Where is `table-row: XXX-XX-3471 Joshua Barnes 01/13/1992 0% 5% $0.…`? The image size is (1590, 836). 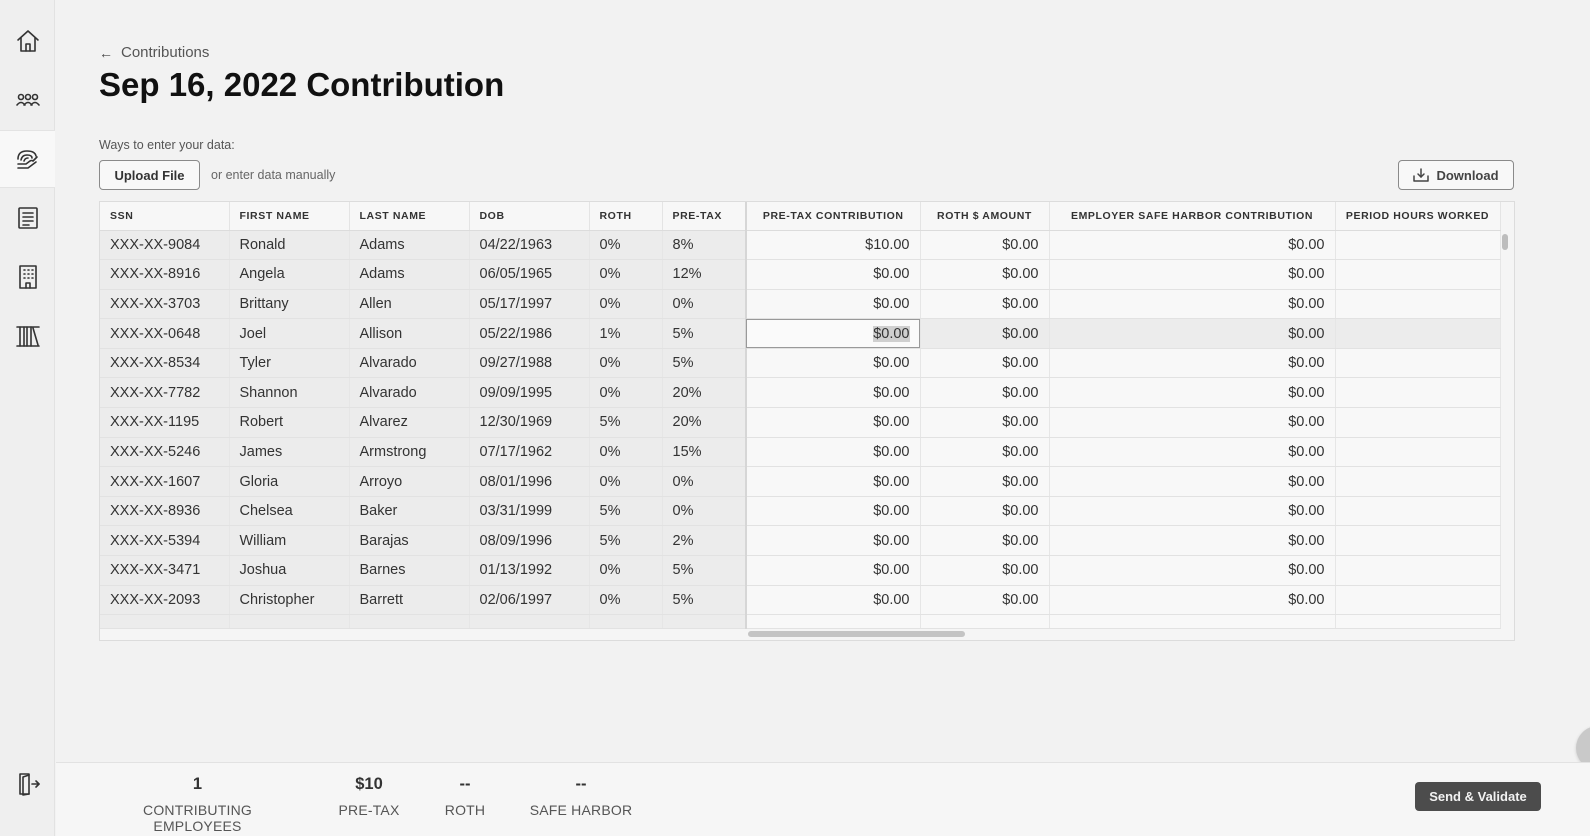
table-row: XXX-XX-3471 Joshua Barnes 01/13/1992 0% 5% $0.… is located at coordinates (800, 570).